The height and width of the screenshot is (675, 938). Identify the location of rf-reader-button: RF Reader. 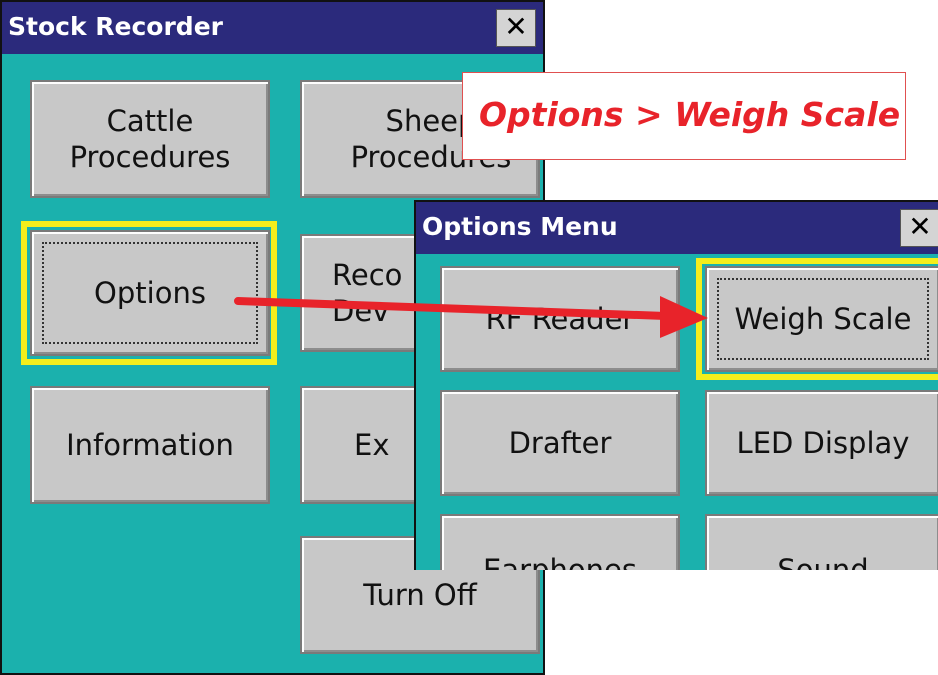
(560, 319).